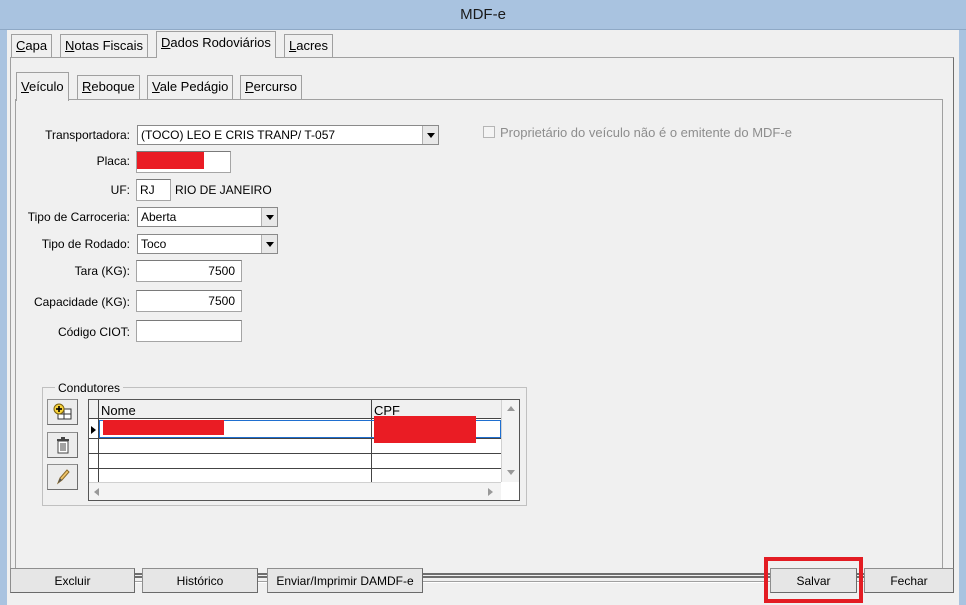  I want to click on nome-redaction, so click(163, 427).